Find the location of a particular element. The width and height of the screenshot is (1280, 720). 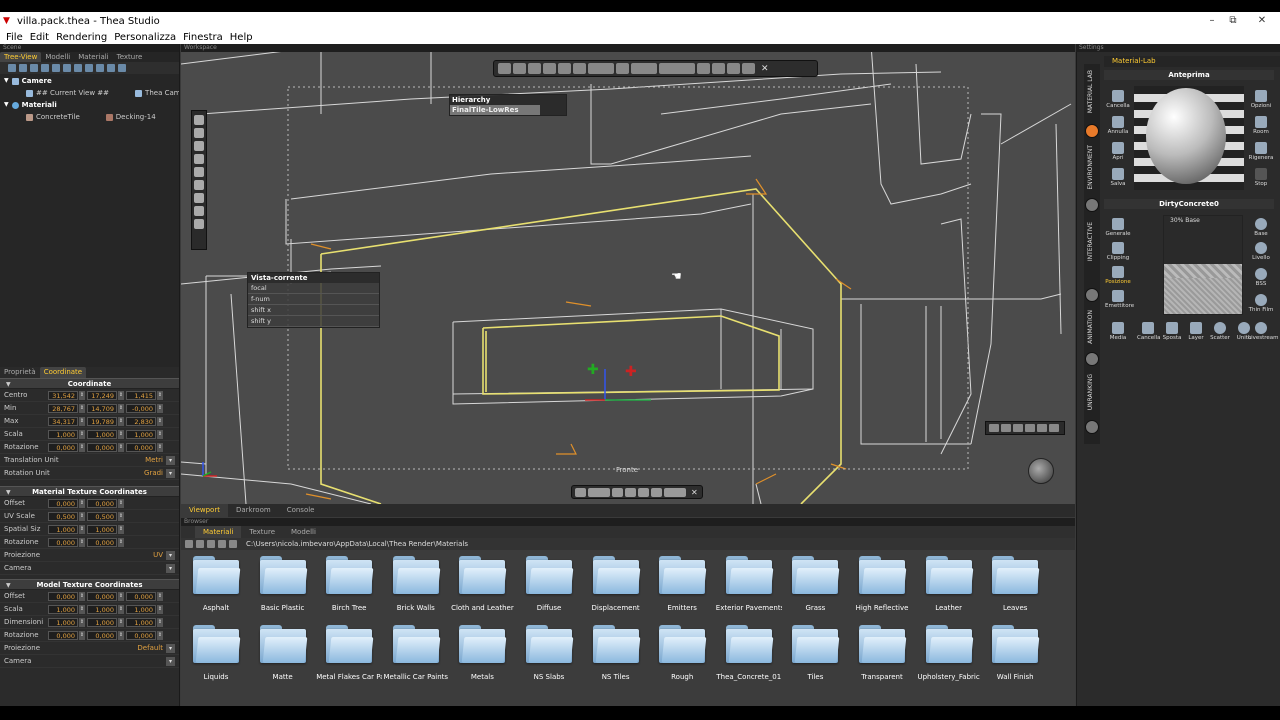

unranking-icon is located at coordinates (1092, 427).